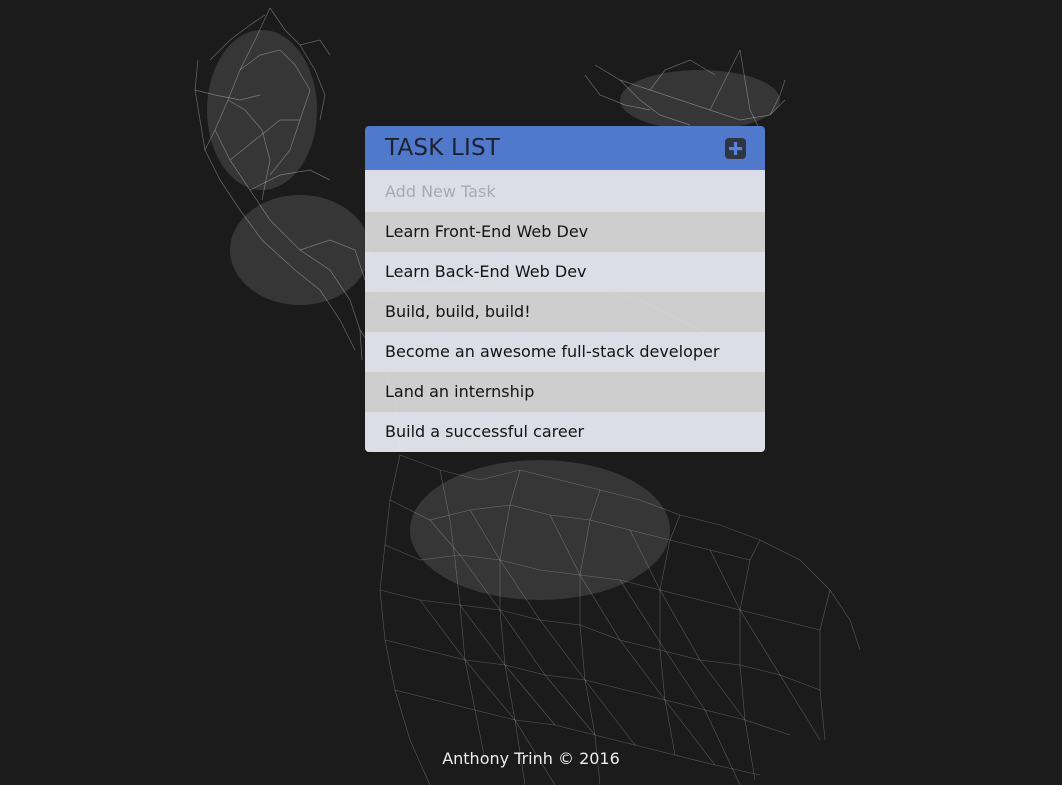  What do you see at coordinates (443, 148) in the screenshot?
I see `task-list-title: TASK LIST` at bounding box center [443, 148].